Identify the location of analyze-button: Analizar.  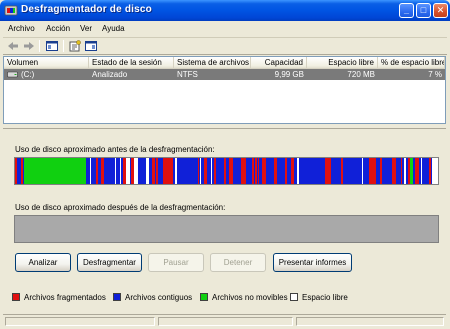
(43, 262).